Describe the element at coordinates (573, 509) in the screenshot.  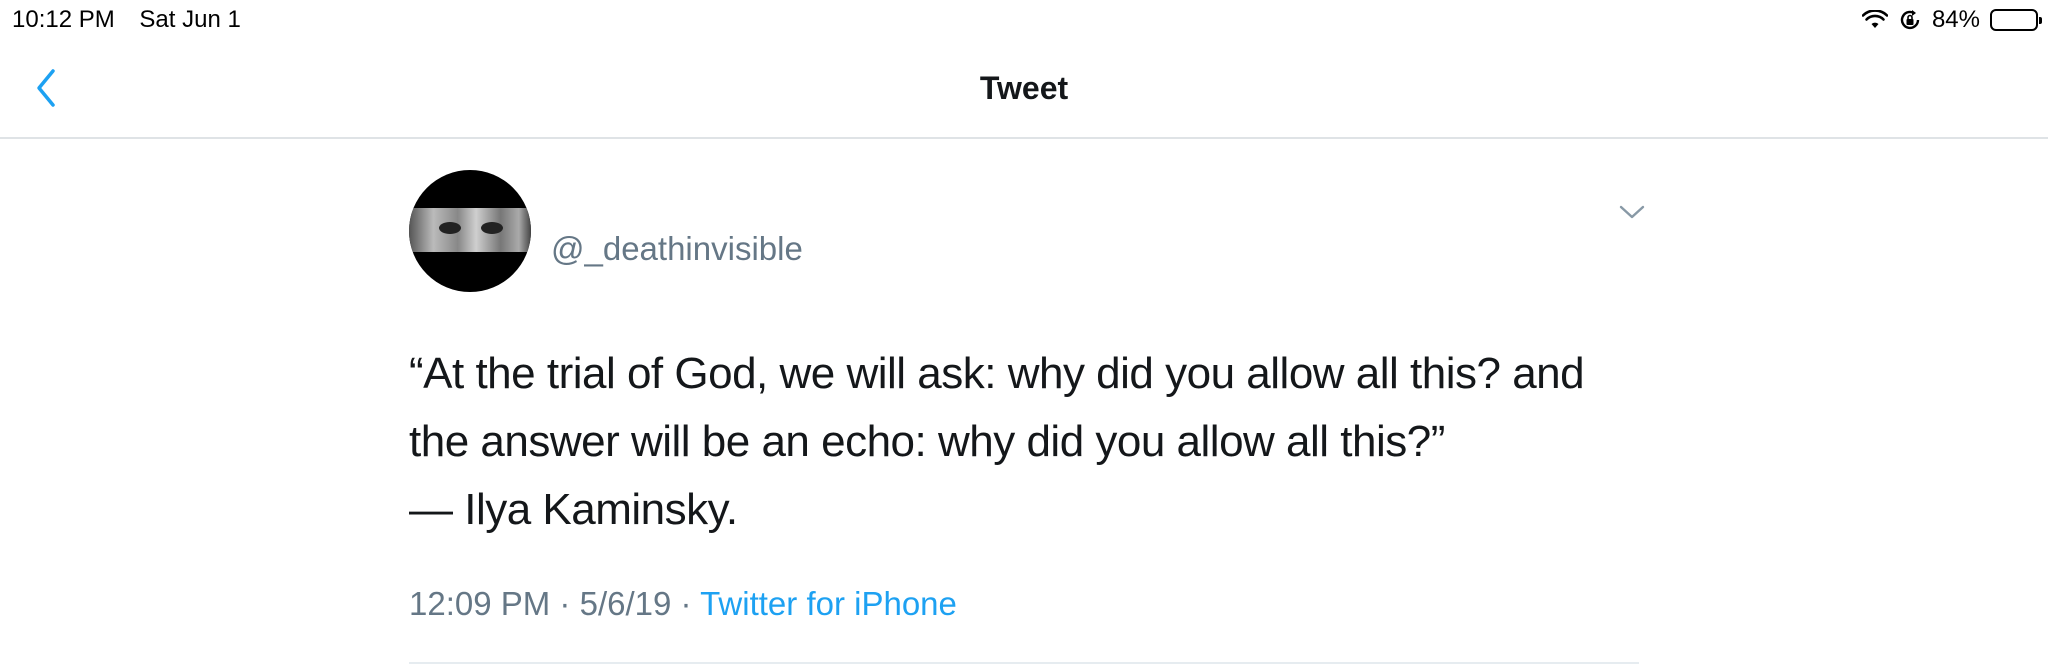
I see `tweet-text-line: — Ilya Kaminsky.` at that location.